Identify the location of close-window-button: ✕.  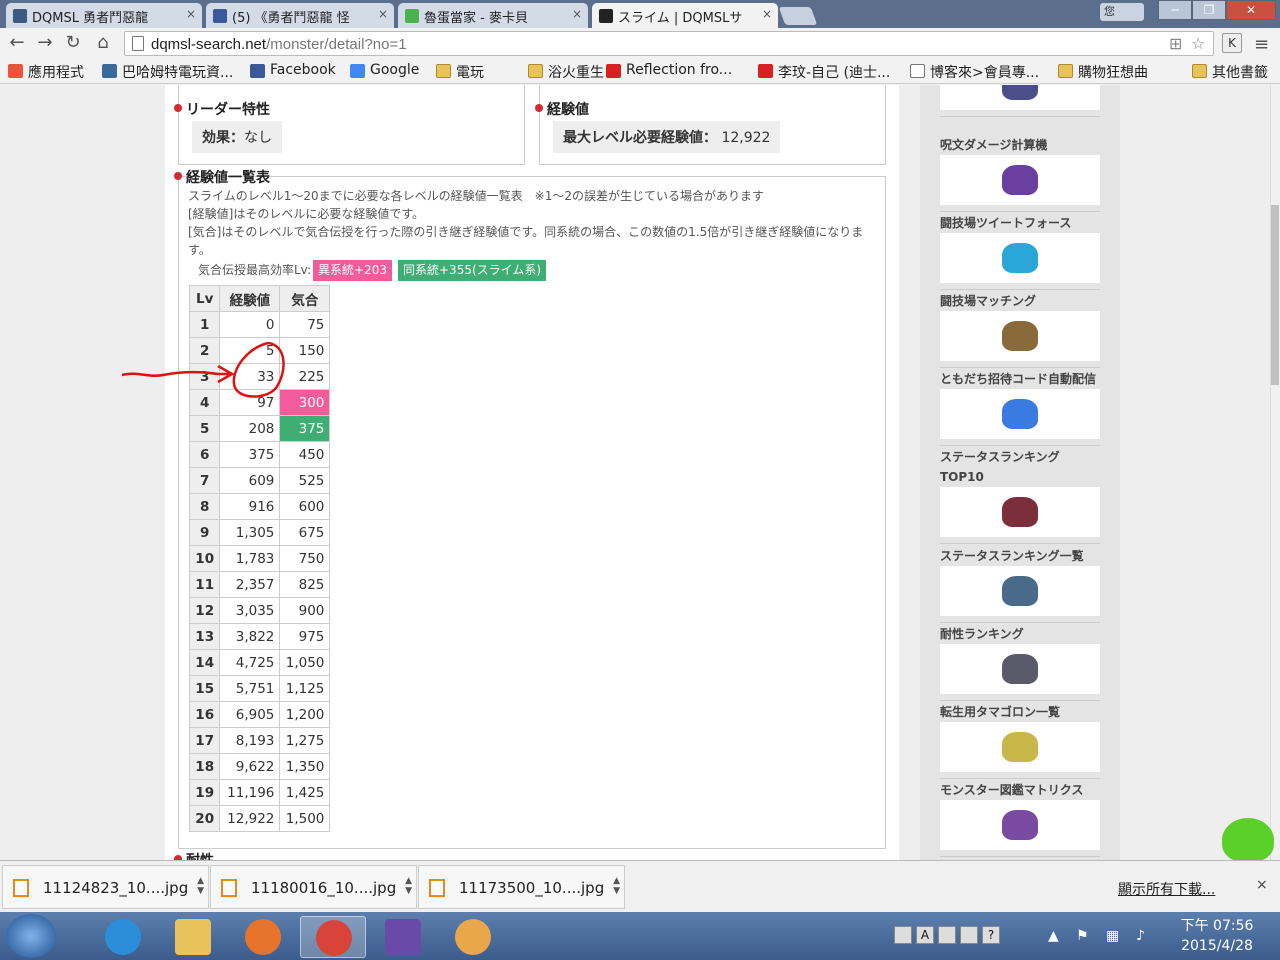
(1251, 10).